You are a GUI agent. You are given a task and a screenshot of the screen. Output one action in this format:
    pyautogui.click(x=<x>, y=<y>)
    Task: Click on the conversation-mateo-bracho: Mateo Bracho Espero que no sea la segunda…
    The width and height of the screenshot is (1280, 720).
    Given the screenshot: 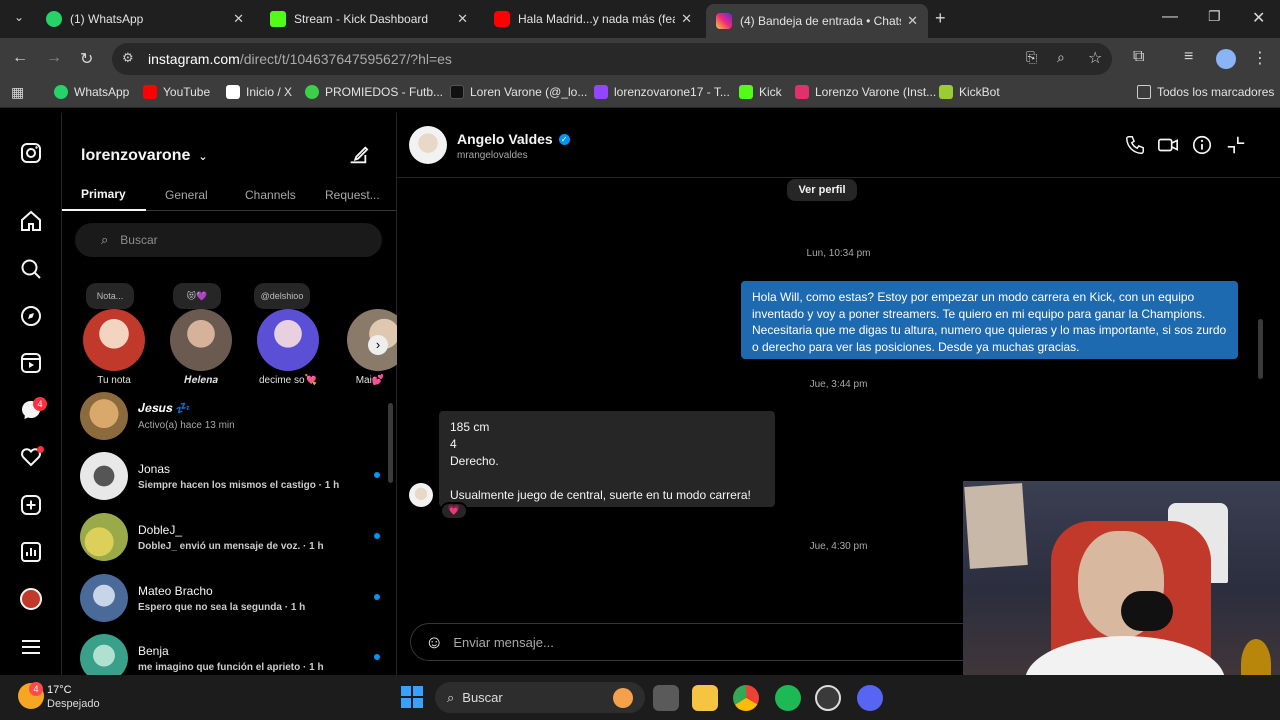 What is the action you would take?
    pyautogui.click(x=230, y=598)
    